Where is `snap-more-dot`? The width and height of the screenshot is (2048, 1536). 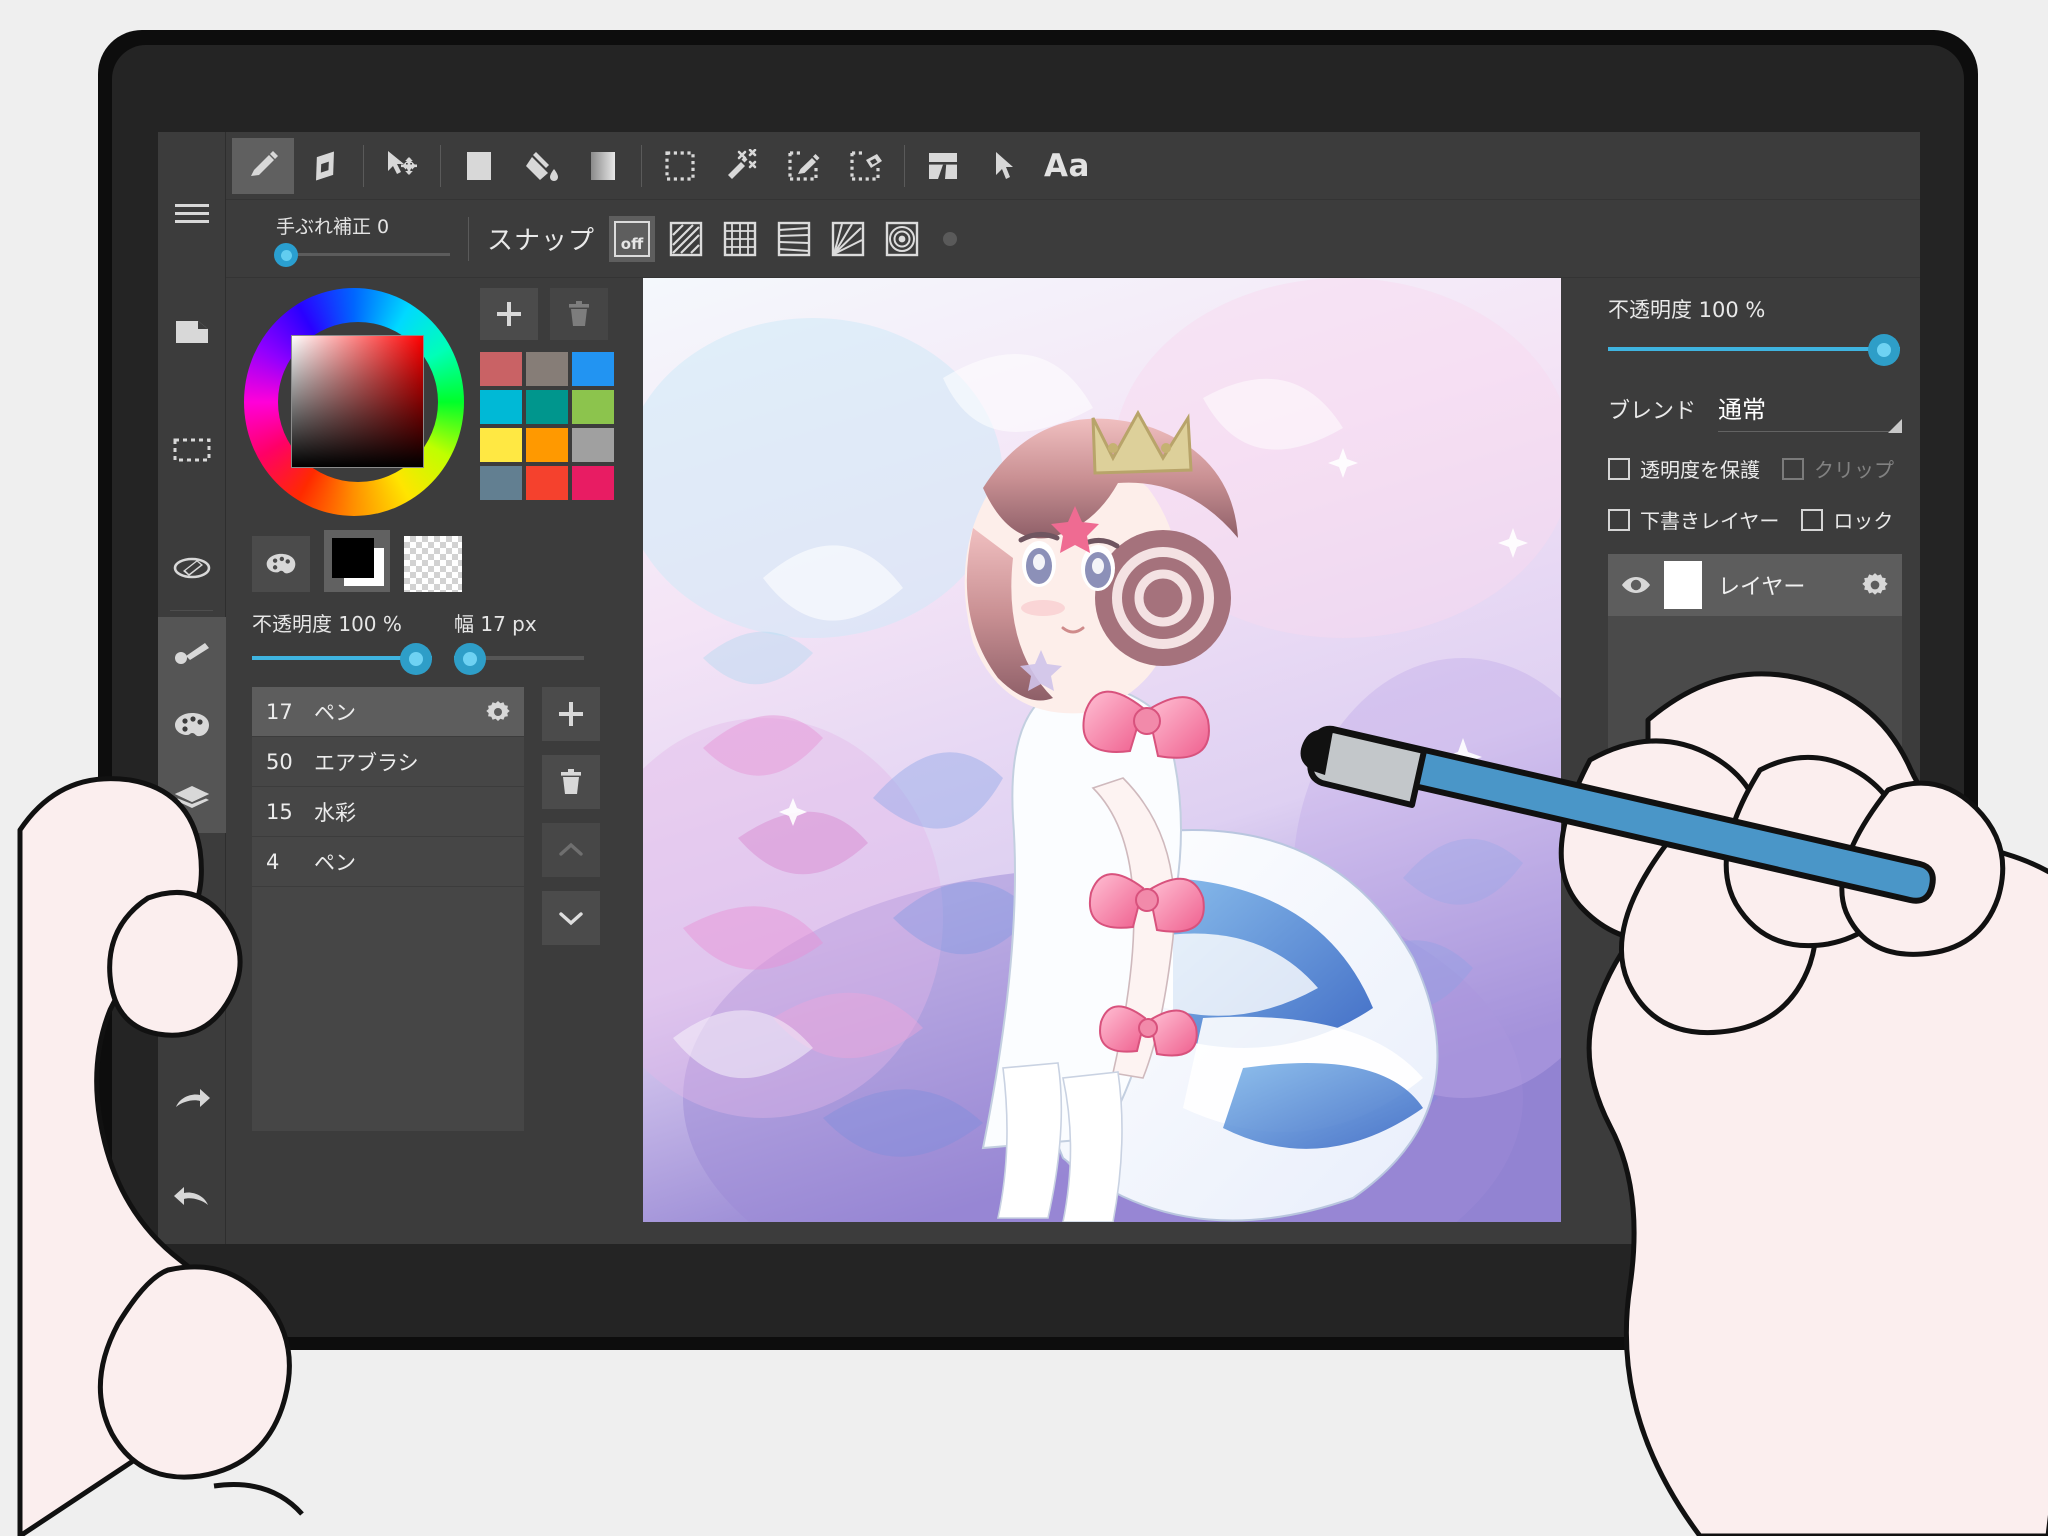 snap-more-dot is located at coordinates (950, 238).